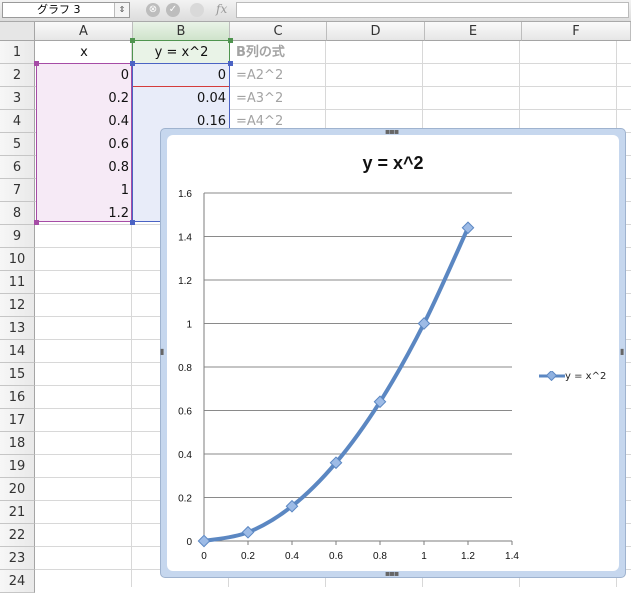  I want to click on y-tick-label: 1, so click(189, 325).